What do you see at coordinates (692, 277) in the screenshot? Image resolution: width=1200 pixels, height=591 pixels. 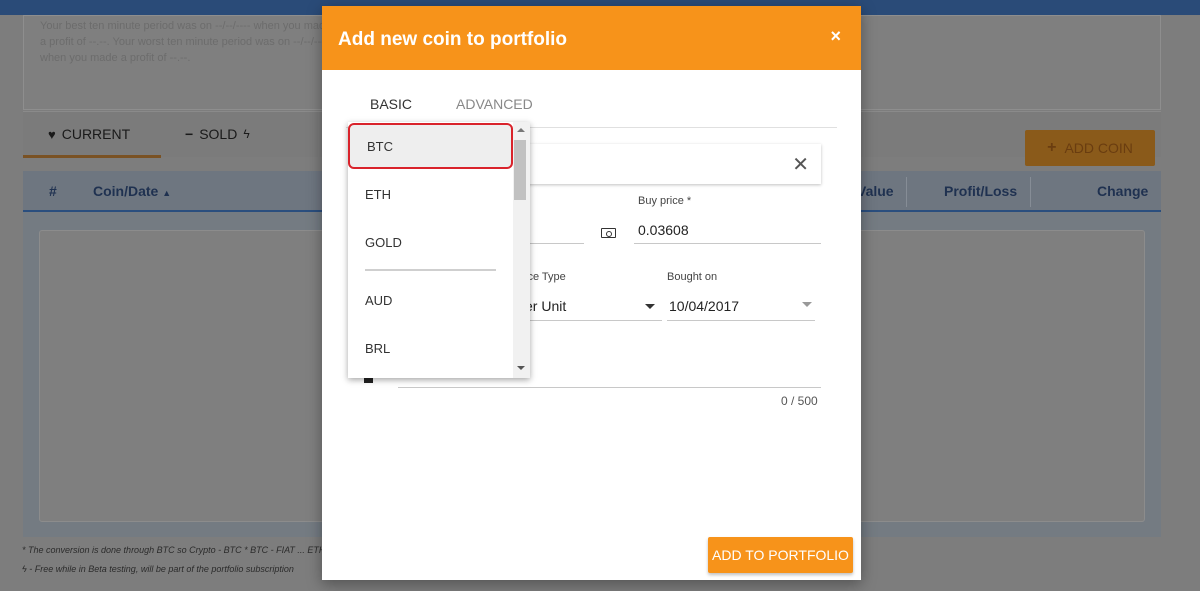 I see `bought-on-label: Bought on` at bounding box center [692, 277].